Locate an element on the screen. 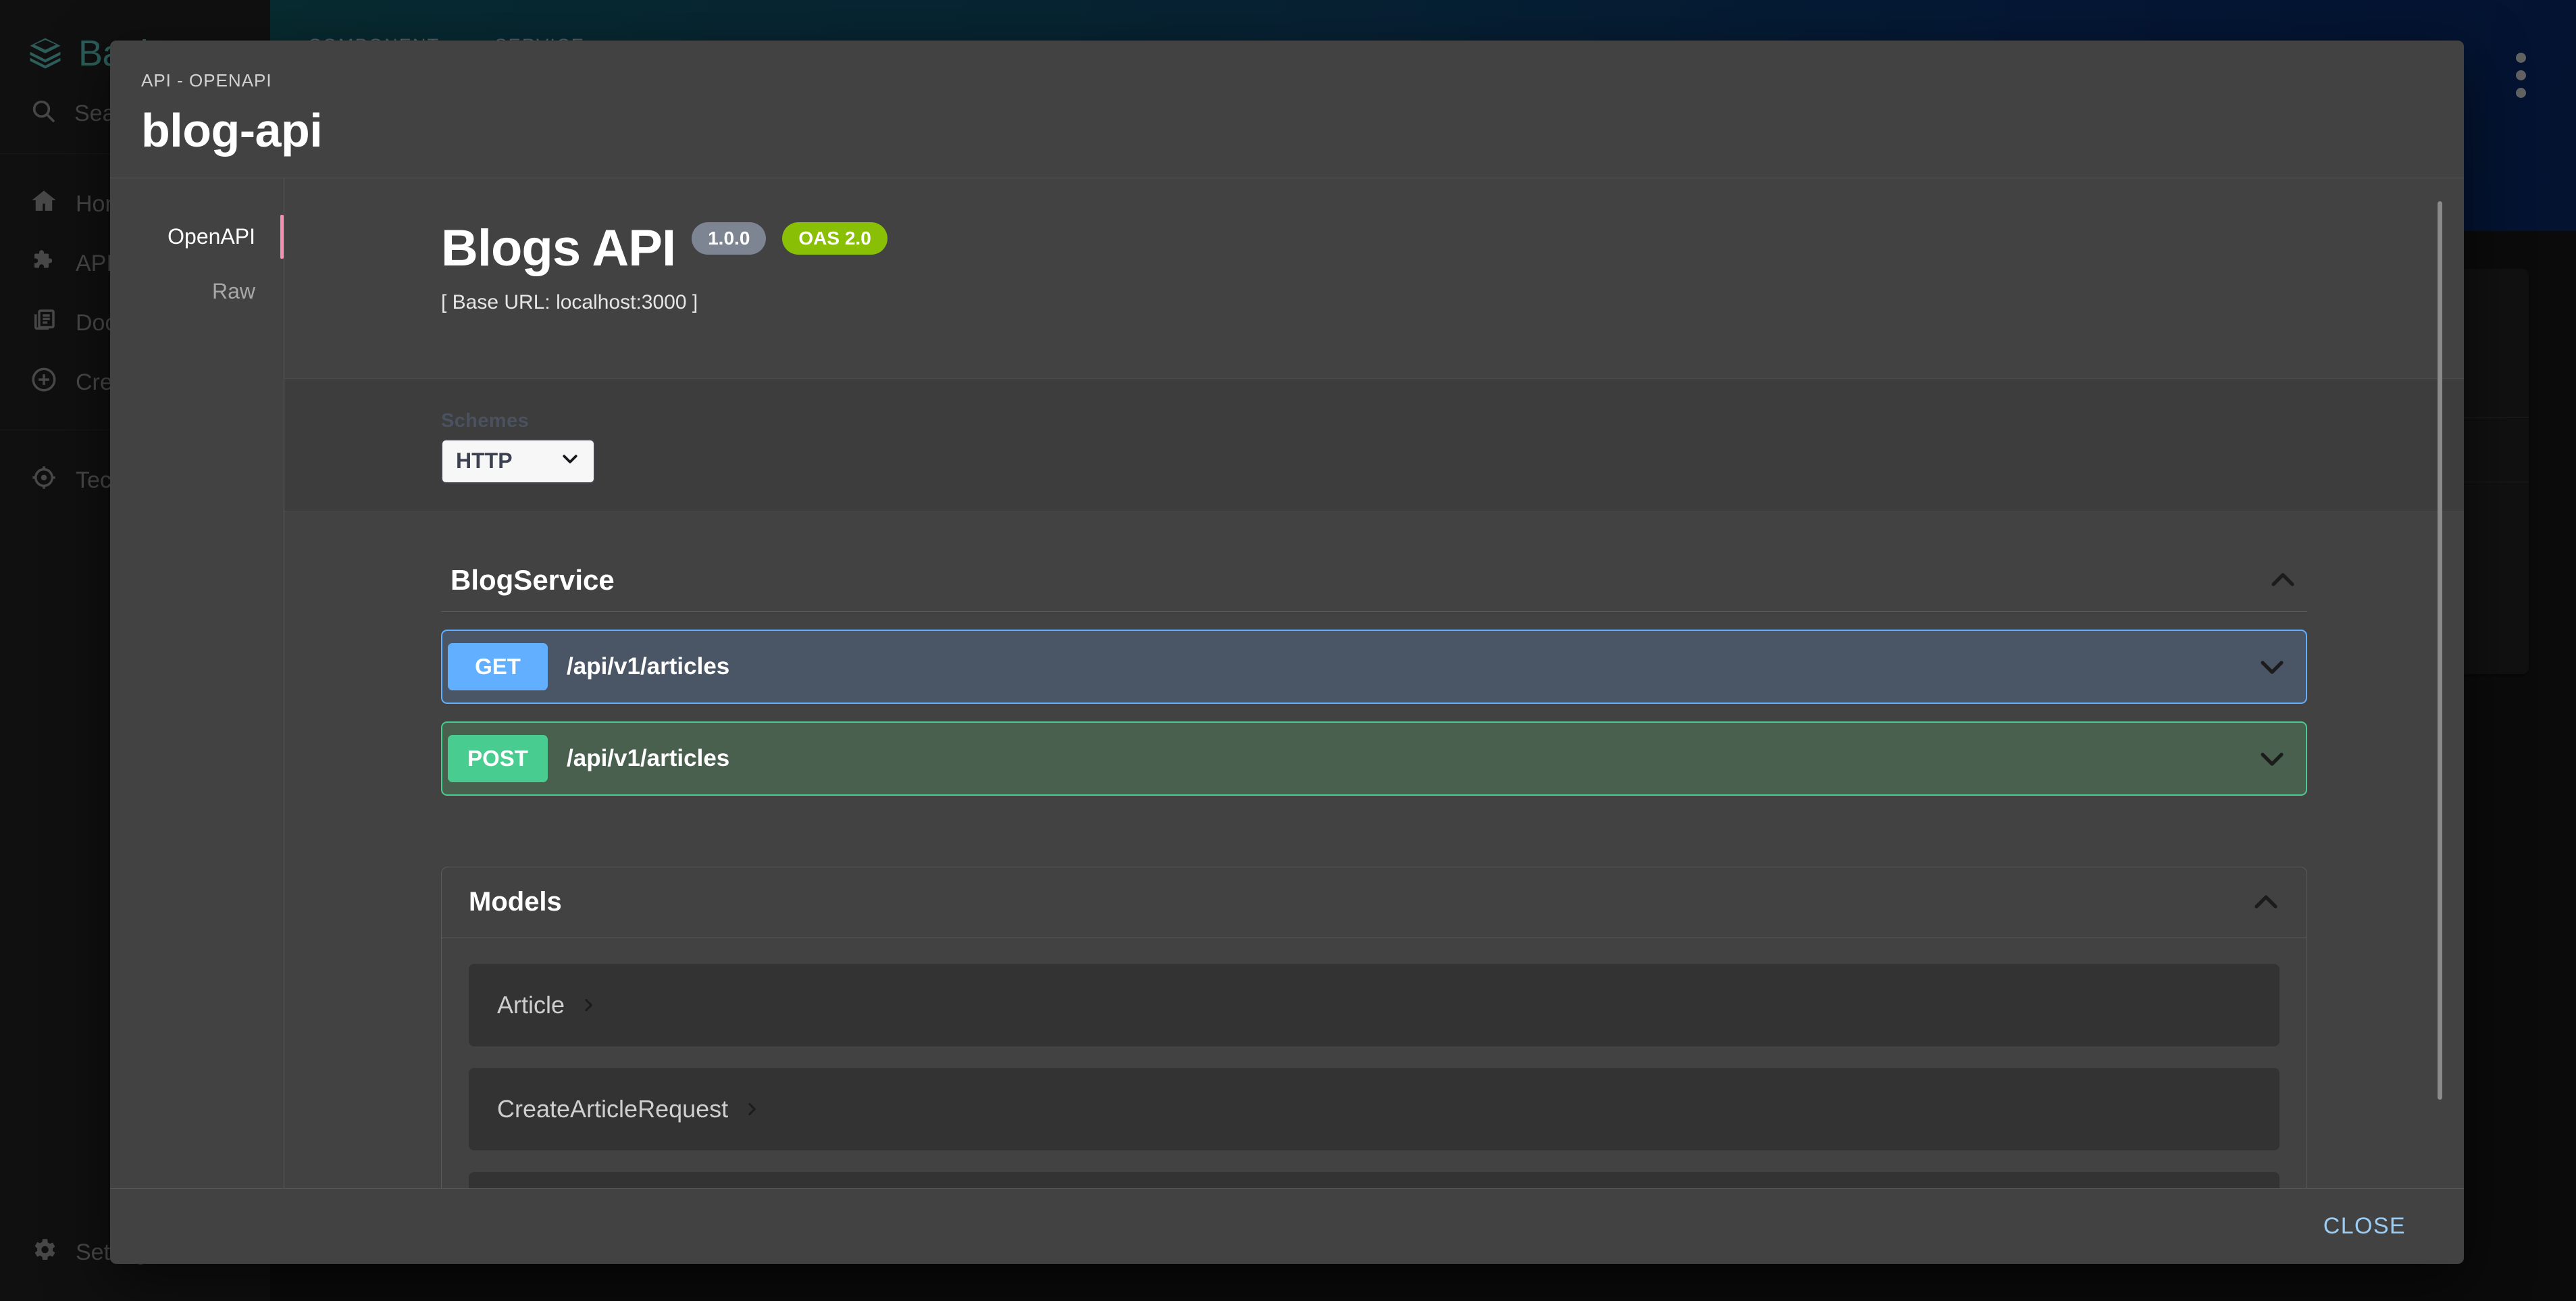 The height and width of the screenshot is (1301, 2576). model-name: Article is located at coordinates (531, 1004).